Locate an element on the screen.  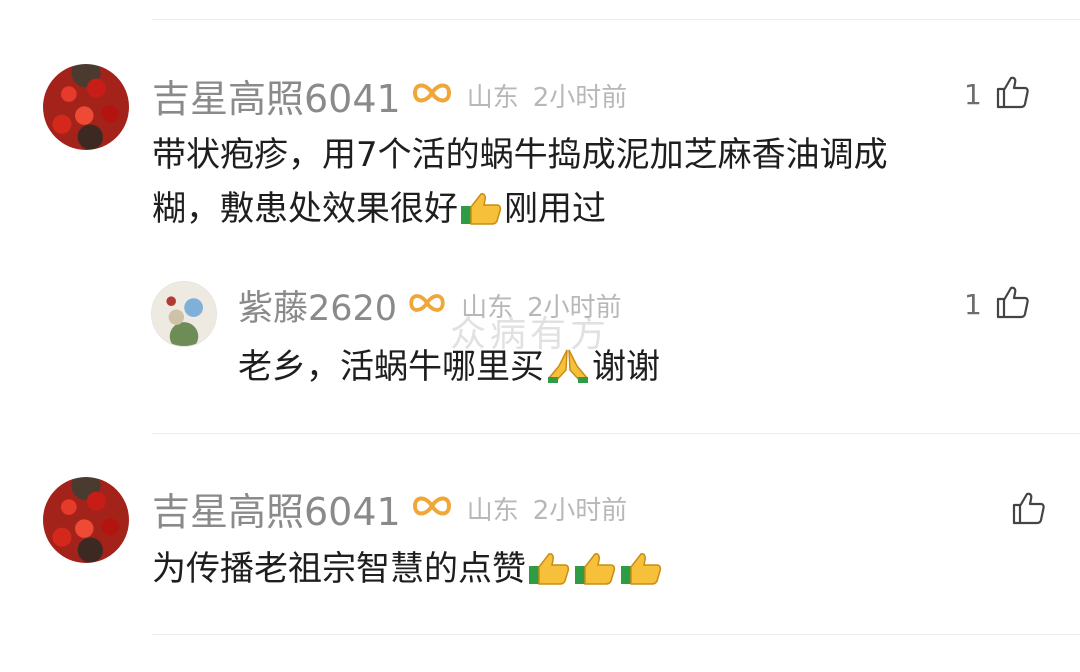
comment-divider is located at coordinates (616, 433).